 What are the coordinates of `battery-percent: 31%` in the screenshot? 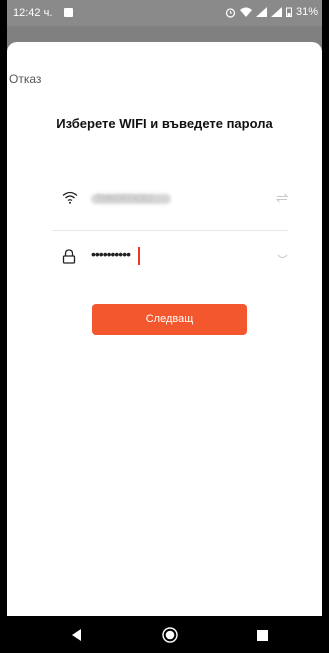 It's located at (306, 12).